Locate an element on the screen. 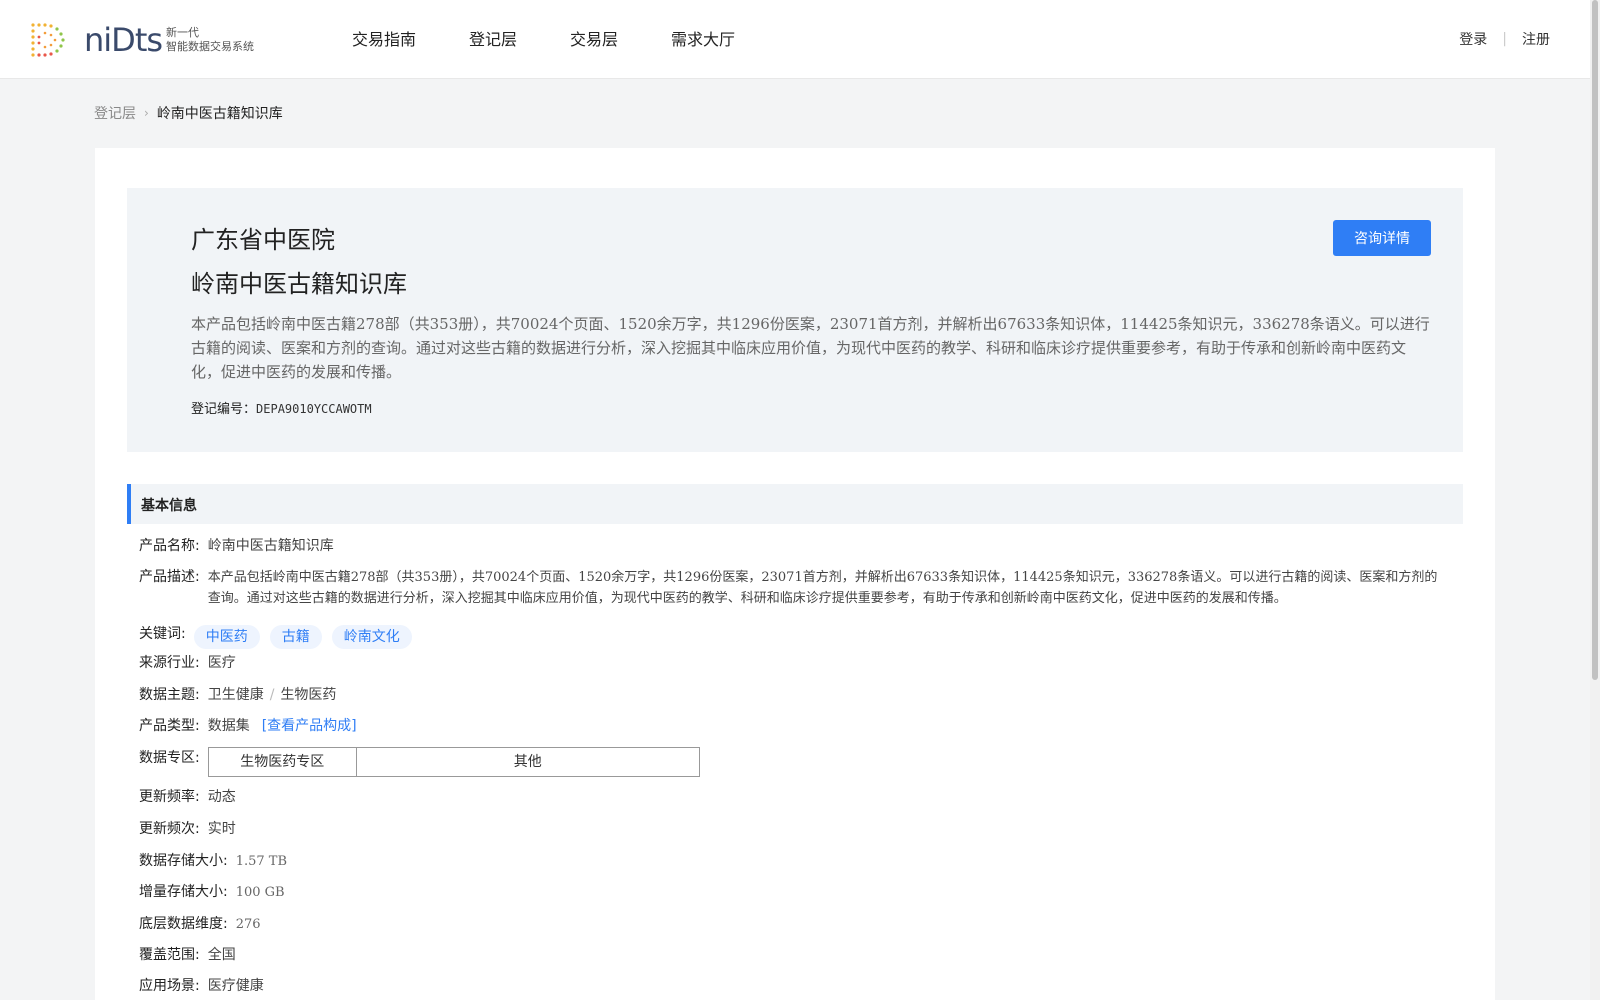 The width and height of the screenshot is (1600, 1000). chevron-right-icon: › is located at coordinates (146, 113).